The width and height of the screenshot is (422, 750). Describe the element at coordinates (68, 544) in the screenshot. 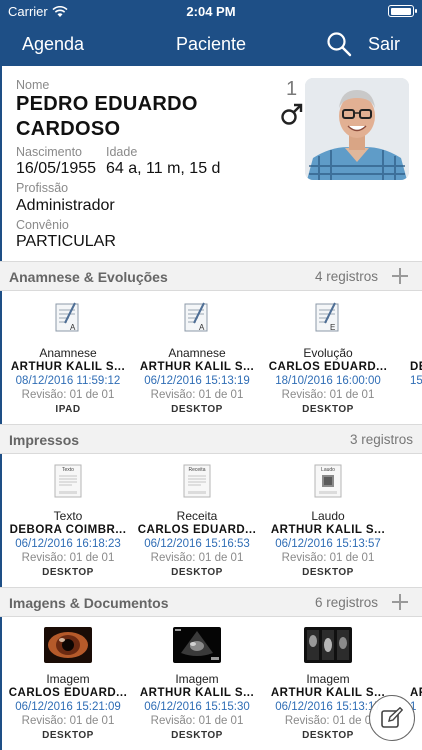

I see `record-date: 06/12/2016 16:18:23` at that location.